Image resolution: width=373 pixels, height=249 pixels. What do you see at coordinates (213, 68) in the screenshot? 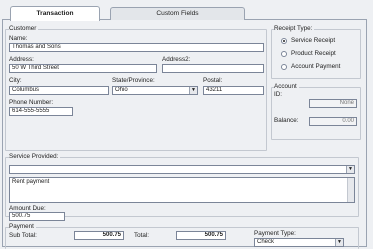
I see `address2-field` at bounding box center [213, 68].